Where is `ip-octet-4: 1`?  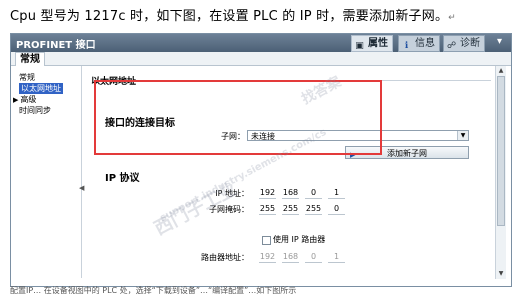
ip-octet-4: 1 is located at coordinates (336, 193).